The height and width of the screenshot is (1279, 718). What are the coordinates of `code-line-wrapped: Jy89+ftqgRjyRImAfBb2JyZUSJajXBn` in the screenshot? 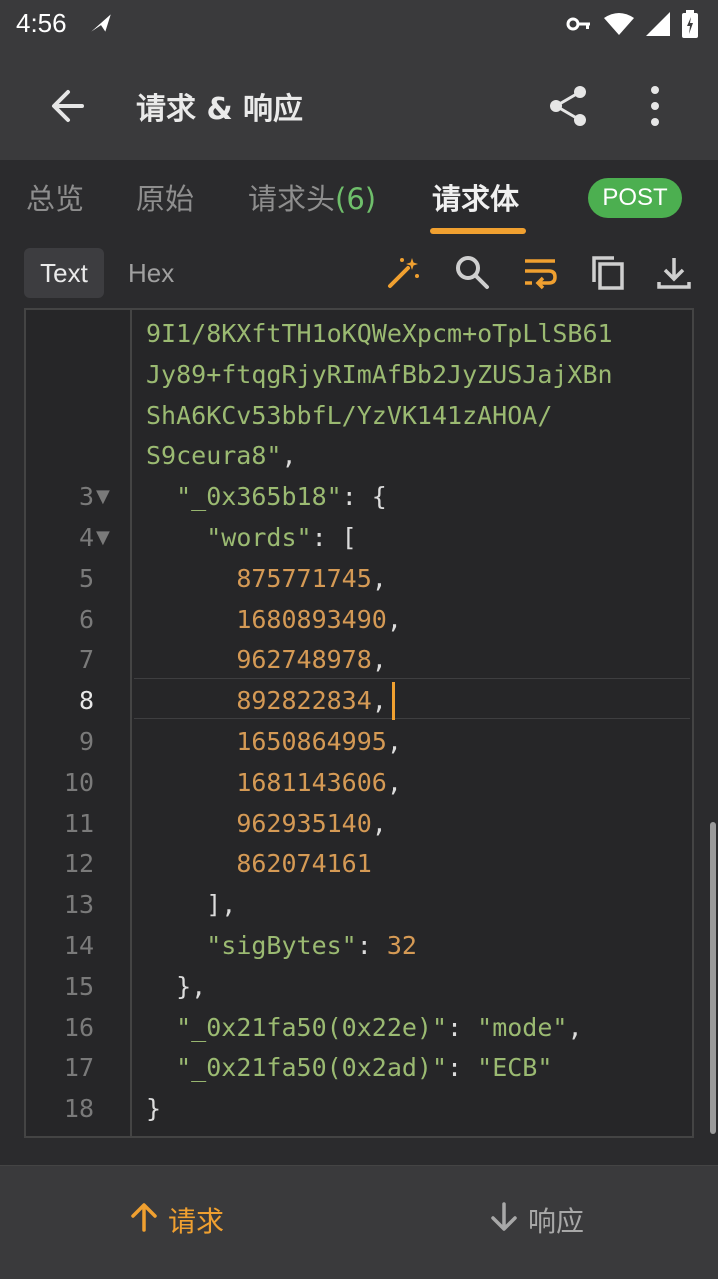 It's located at (379, 374).